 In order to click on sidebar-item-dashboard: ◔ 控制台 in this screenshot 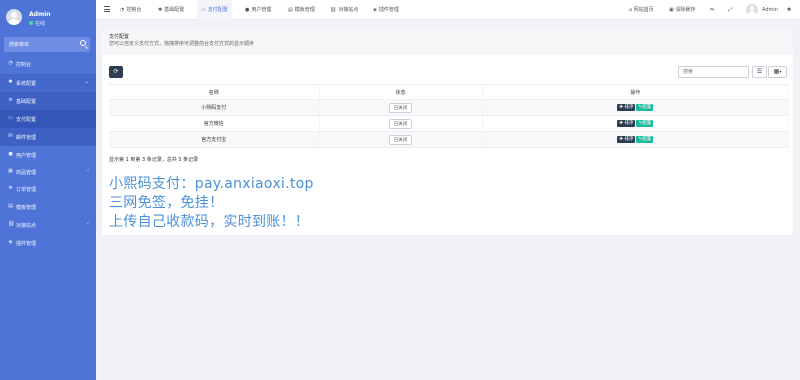, I will do `click(48, 64)`.